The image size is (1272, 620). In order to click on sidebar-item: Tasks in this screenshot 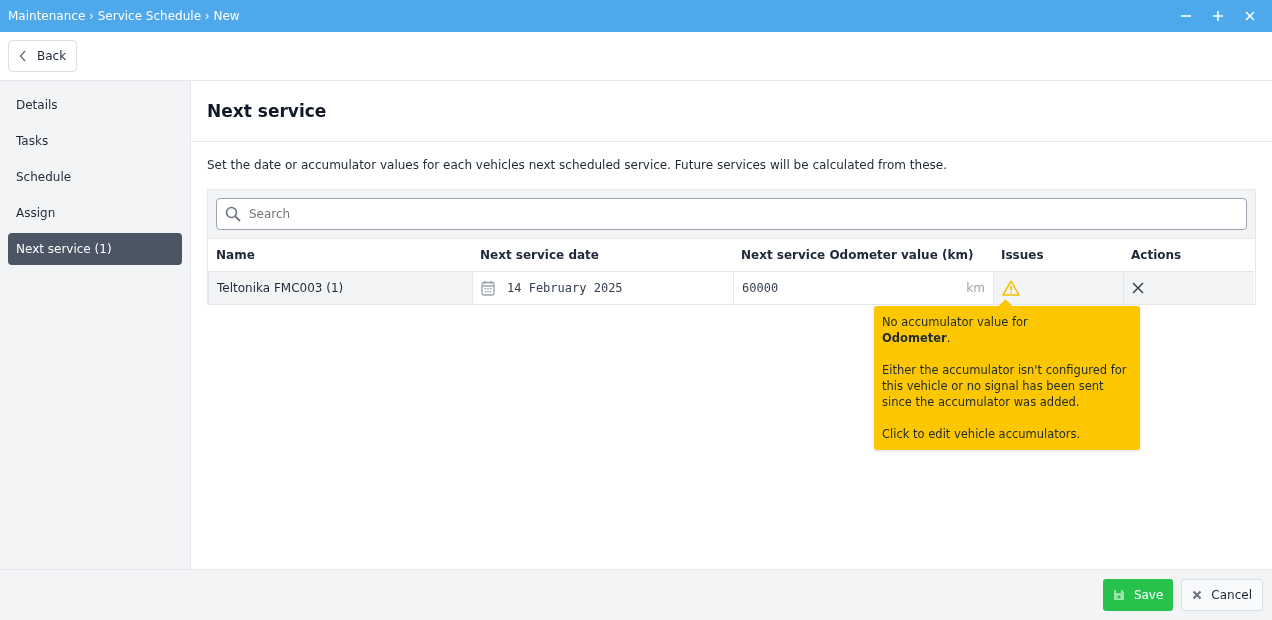, I will do `click(95, 141)`.